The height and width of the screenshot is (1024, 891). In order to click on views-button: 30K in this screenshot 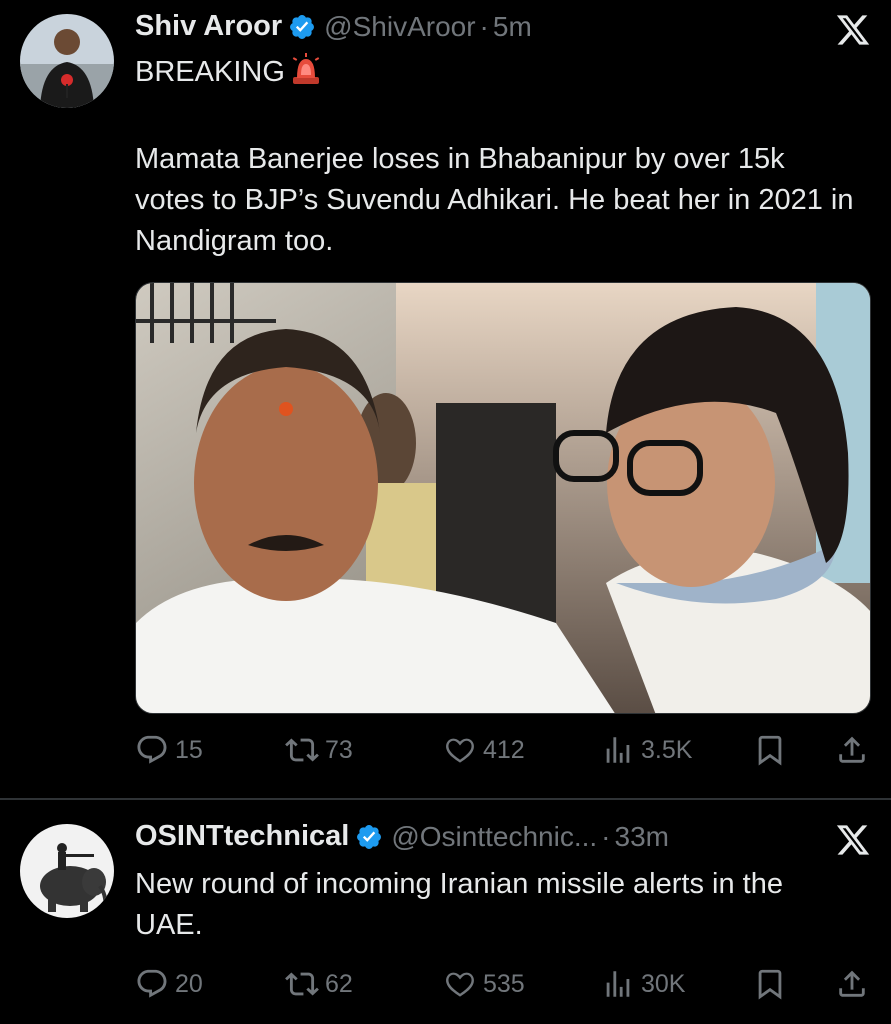, I will do `click(643, 984)`.